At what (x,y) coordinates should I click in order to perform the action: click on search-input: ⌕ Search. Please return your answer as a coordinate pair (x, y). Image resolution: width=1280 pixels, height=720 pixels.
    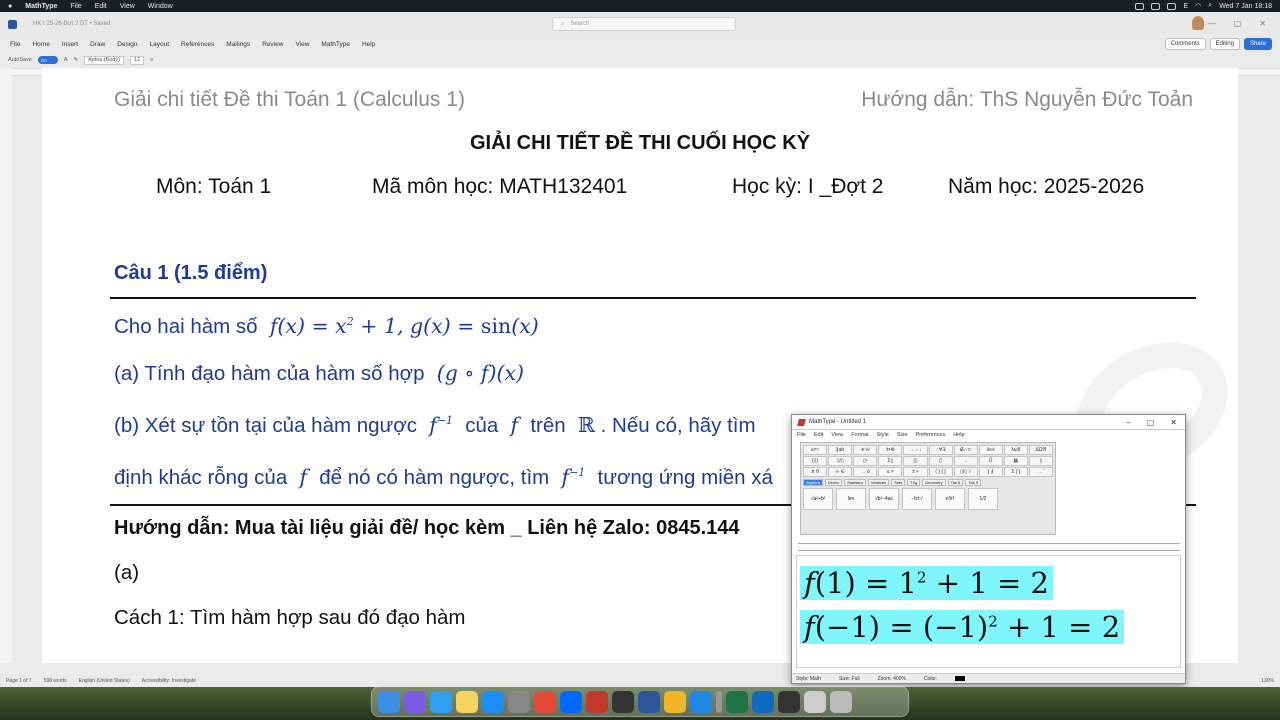
    Looking at the image, I should click on (644, 24).